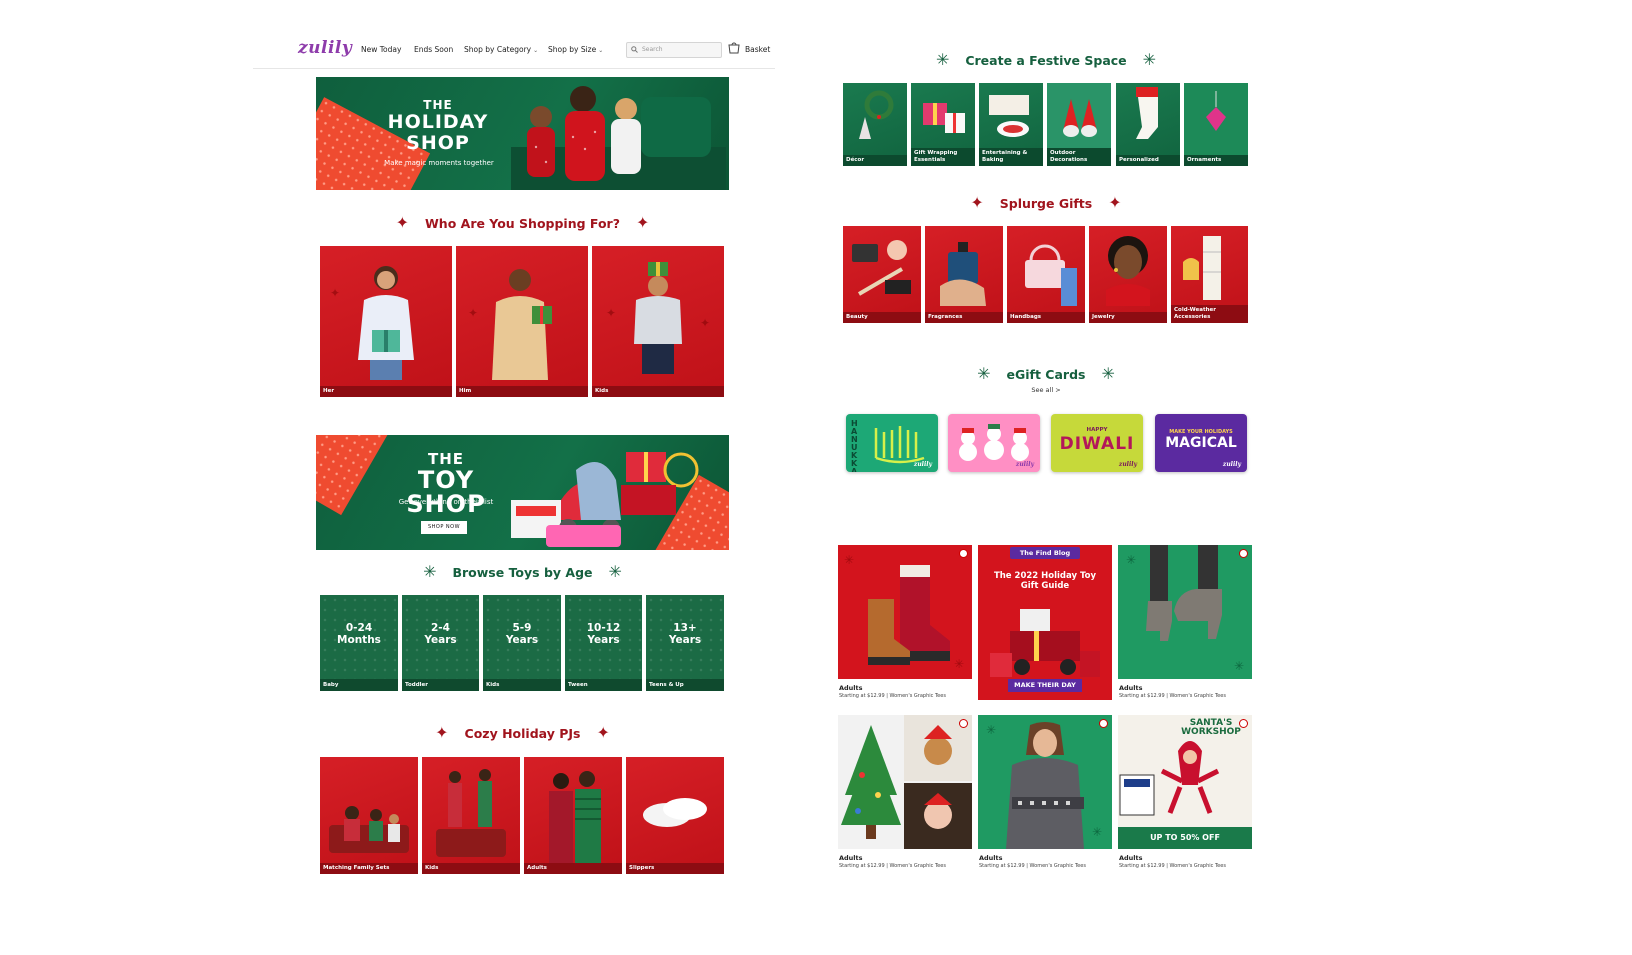  I want to click on tile-slippers: Slippers, so click(675, 815).